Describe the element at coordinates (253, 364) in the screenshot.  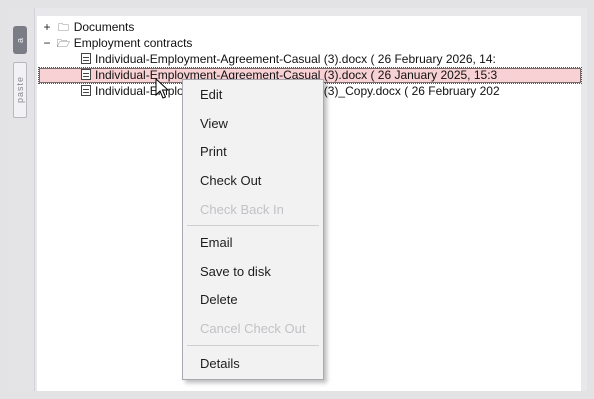
I see `menu-item-details: Details` at that location.